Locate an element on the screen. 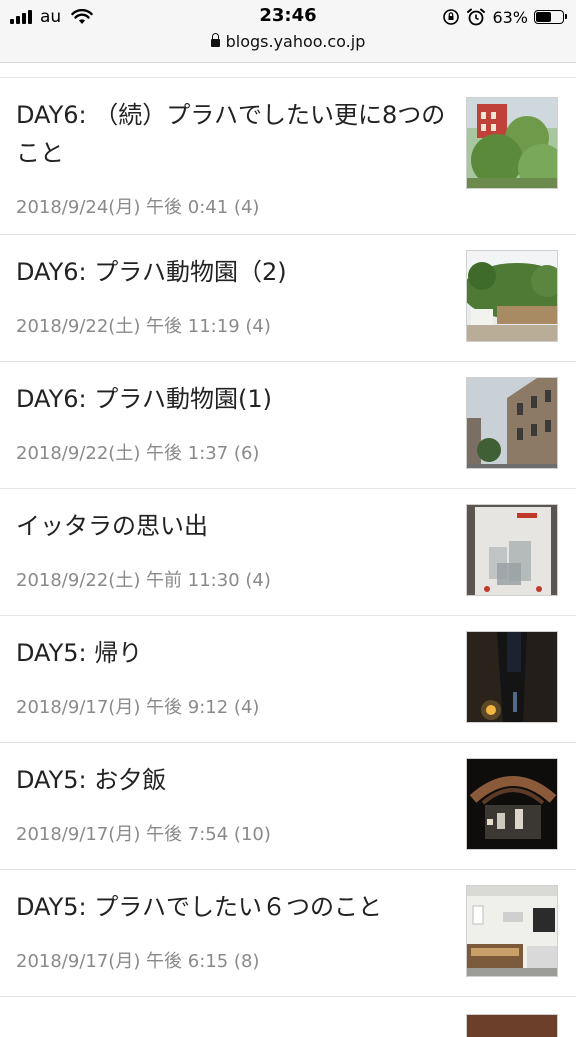 The width and height of the screenshot is (576, 1037). photo-dark-restaurant-icon is located at coordinates (512, 804).